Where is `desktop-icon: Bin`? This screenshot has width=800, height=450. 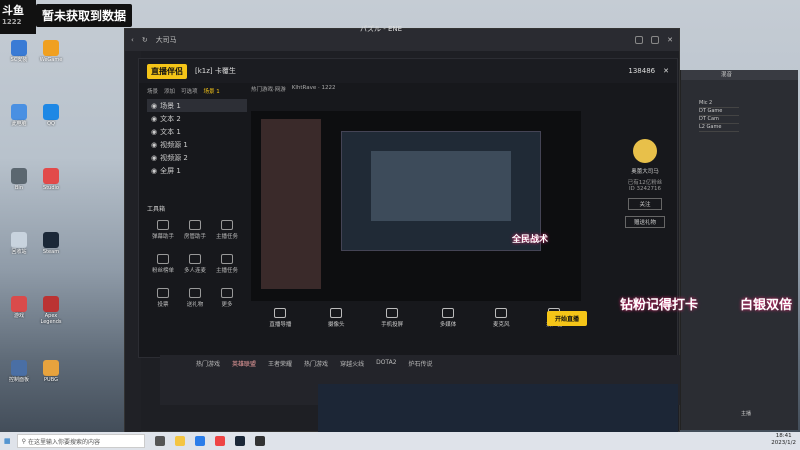 desktop-icon: Bin is located at coordinates (19, 179).